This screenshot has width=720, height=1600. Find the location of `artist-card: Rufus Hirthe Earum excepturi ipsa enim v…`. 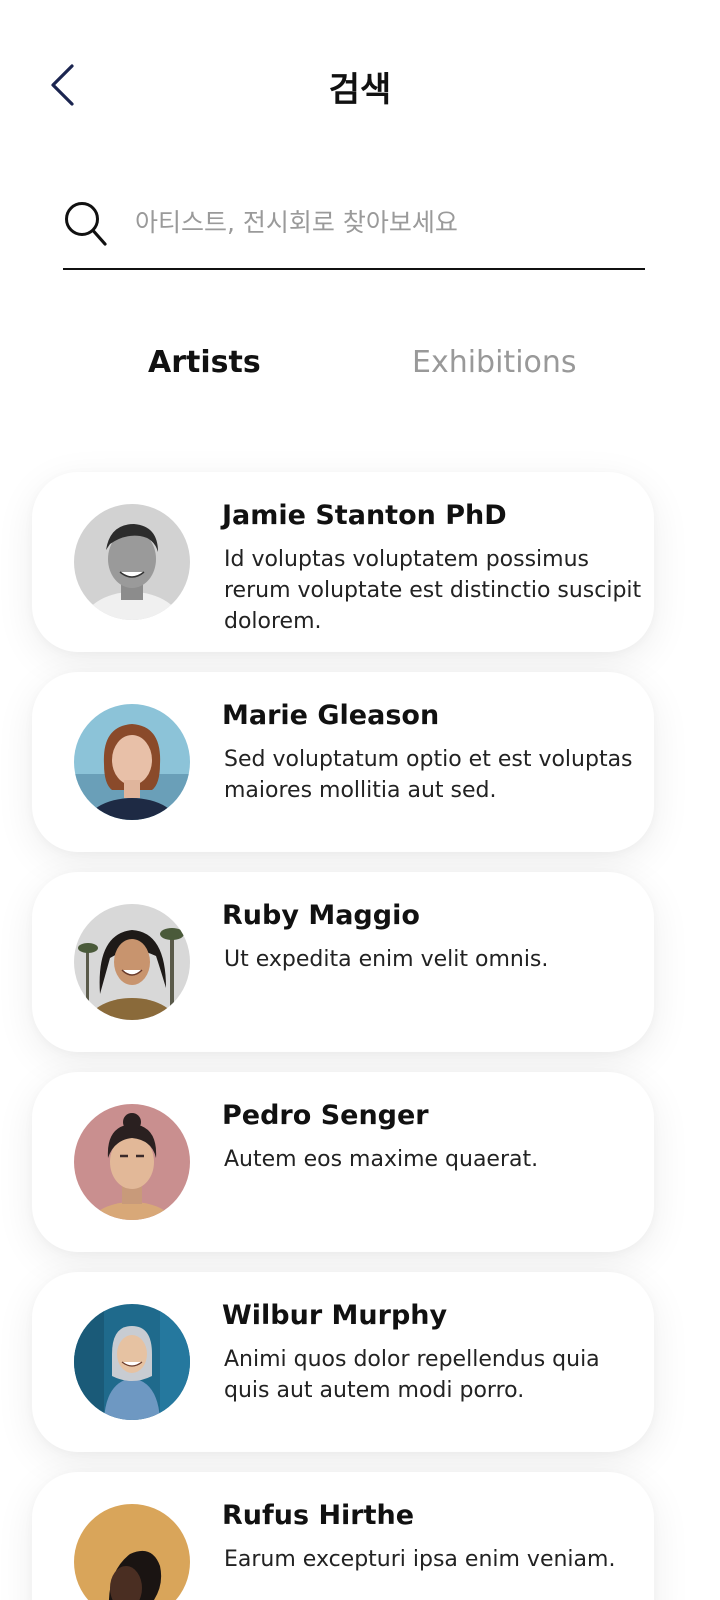

artist-card: Rufus Hirthe Earum excepturi ipsa enim v… is located at coordinates (343, 1536).